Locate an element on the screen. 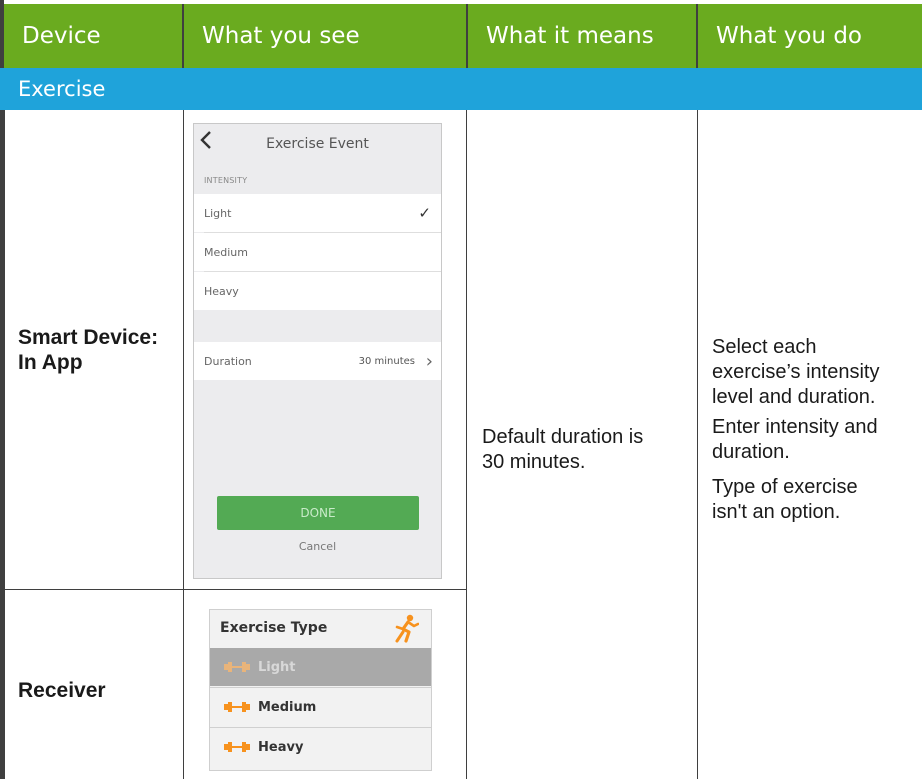 This screenshot has width=922, height=779. receiver-option-label: Light is located at coordinates (277, 667).